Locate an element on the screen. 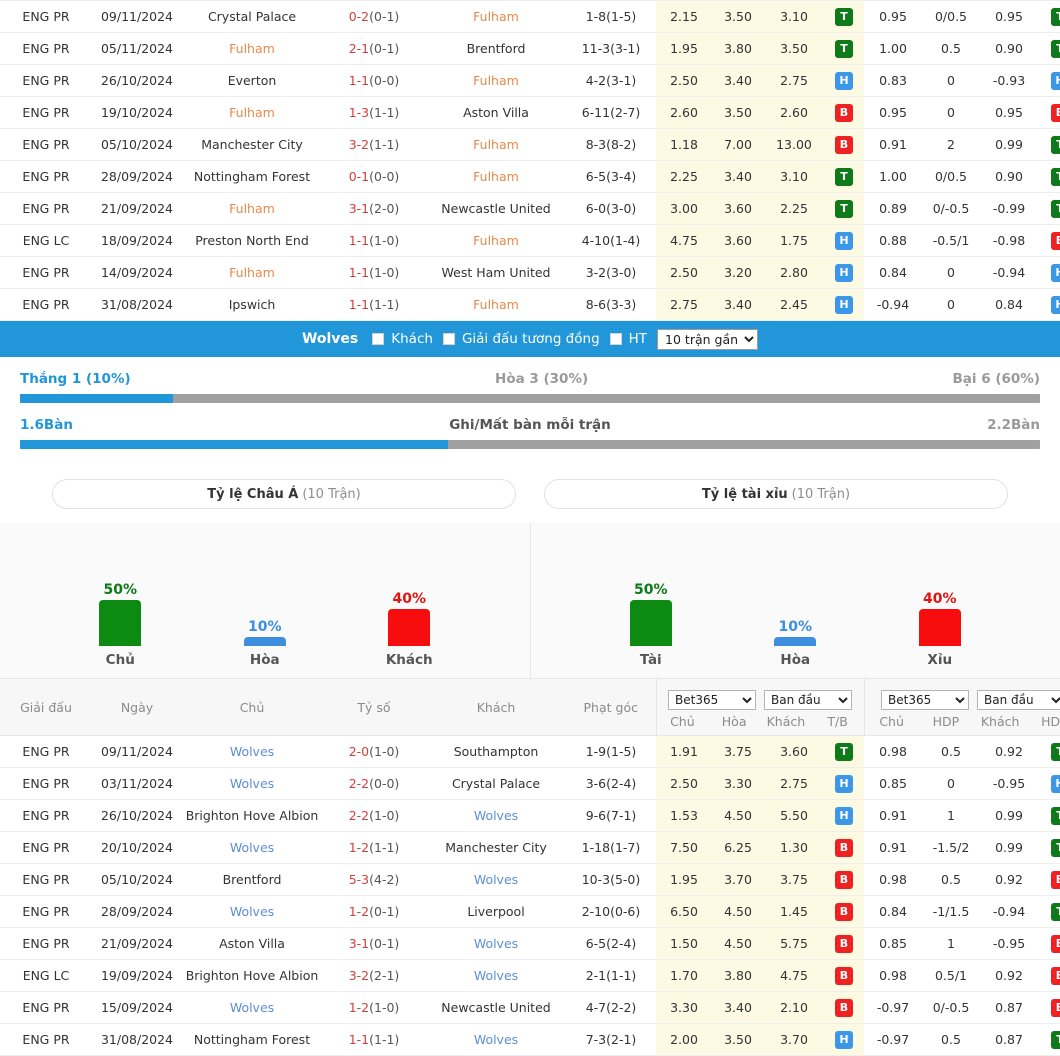 This screenshot has width=1060, height=1056. overunder-phase-select: Ban đầuTức thời is located at coordinates (1018, 700).